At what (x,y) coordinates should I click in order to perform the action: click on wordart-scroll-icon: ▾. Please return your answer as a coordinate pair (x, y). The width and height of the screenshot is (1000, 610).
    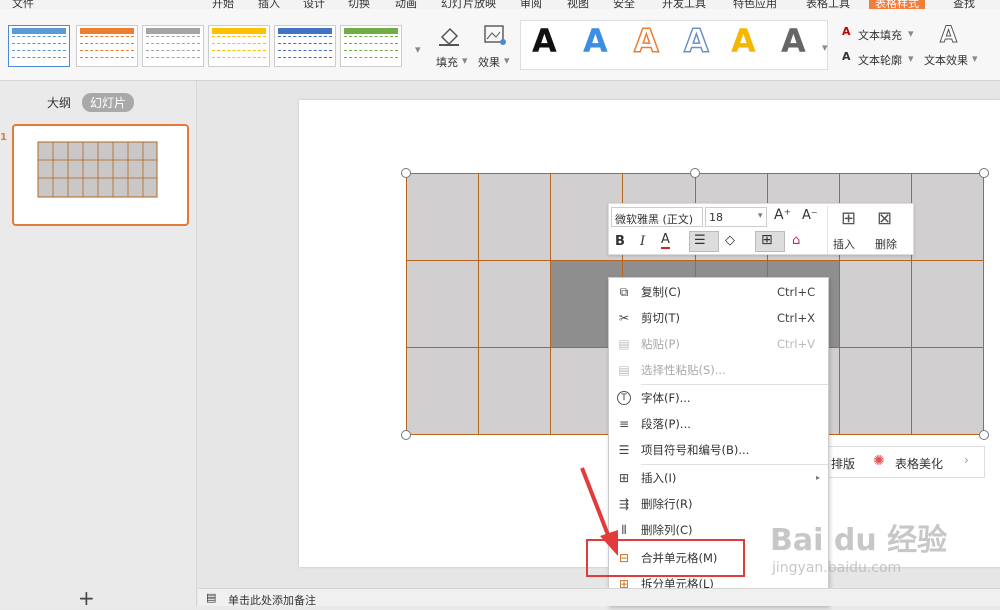
    Looking at the image, I should click on (825, 47).